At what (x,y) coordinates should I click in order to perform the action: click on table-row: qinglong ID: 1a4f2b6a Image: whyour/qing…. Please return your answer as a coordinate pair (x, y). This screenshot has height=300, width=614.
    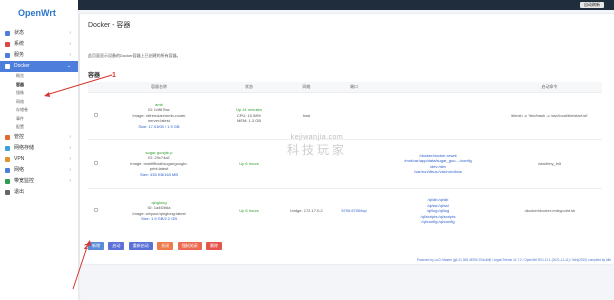
    Looking at the image, I should click on (345, 210).